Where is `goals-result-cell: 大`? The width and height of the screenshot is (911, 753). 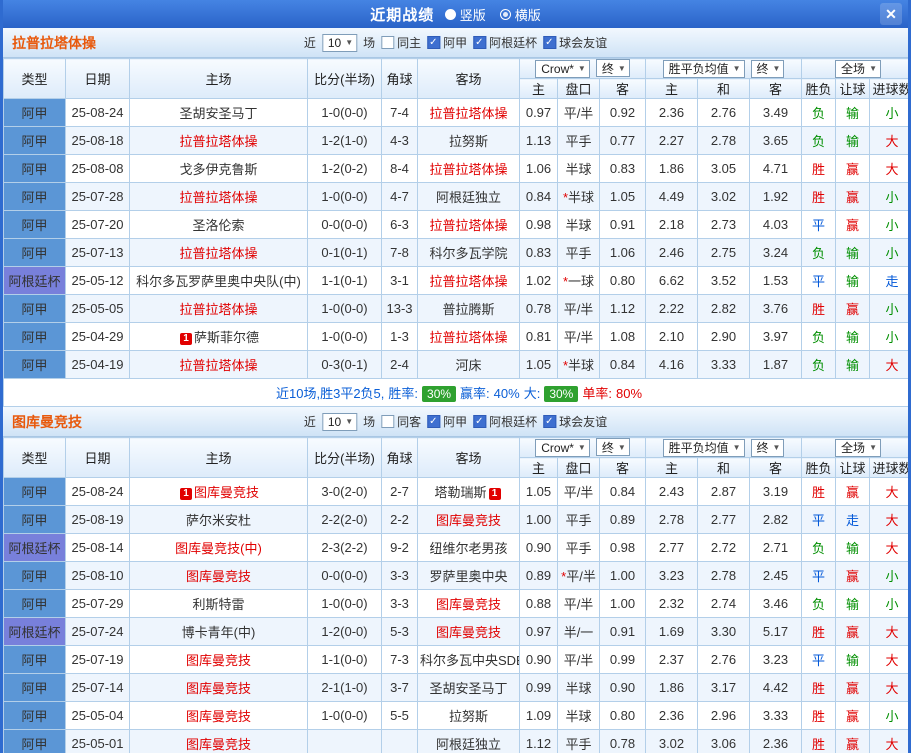 goals-result-cell: 大 is located at coordinates (888, 687).